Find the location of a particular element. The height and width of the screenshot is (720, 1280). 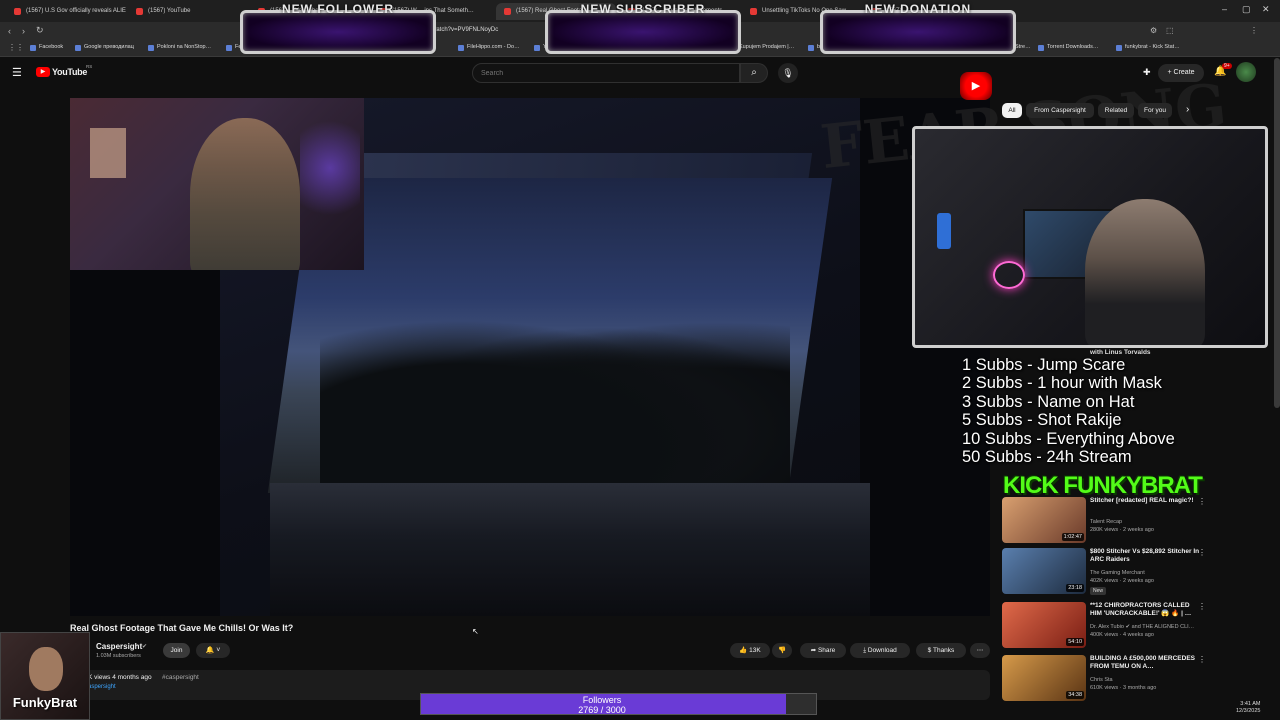

microphone-icon: 🎙 is located at coordinates (788, 73).